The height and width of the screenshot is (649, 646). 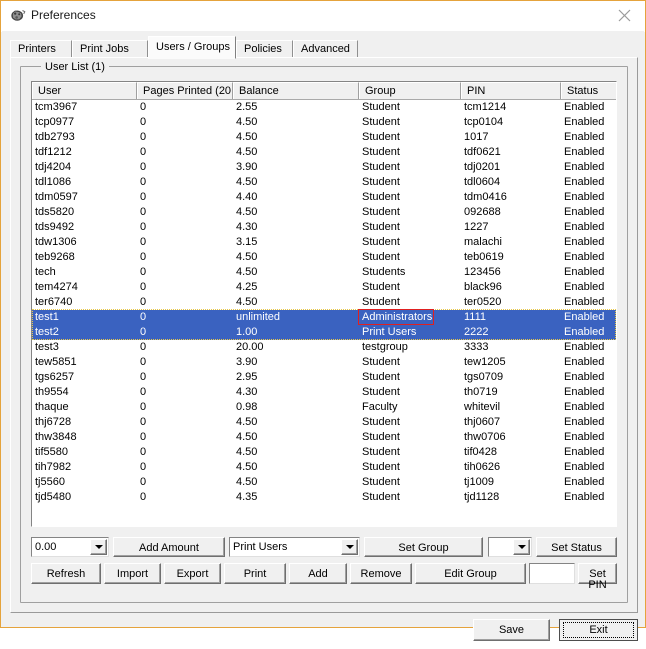 What do you see at coordinates (324, 197) in the screenshot?
I see `table-row: tdm0597 0 4.40 Student tdm0416 Enabled` at bounding box center [324, 197].